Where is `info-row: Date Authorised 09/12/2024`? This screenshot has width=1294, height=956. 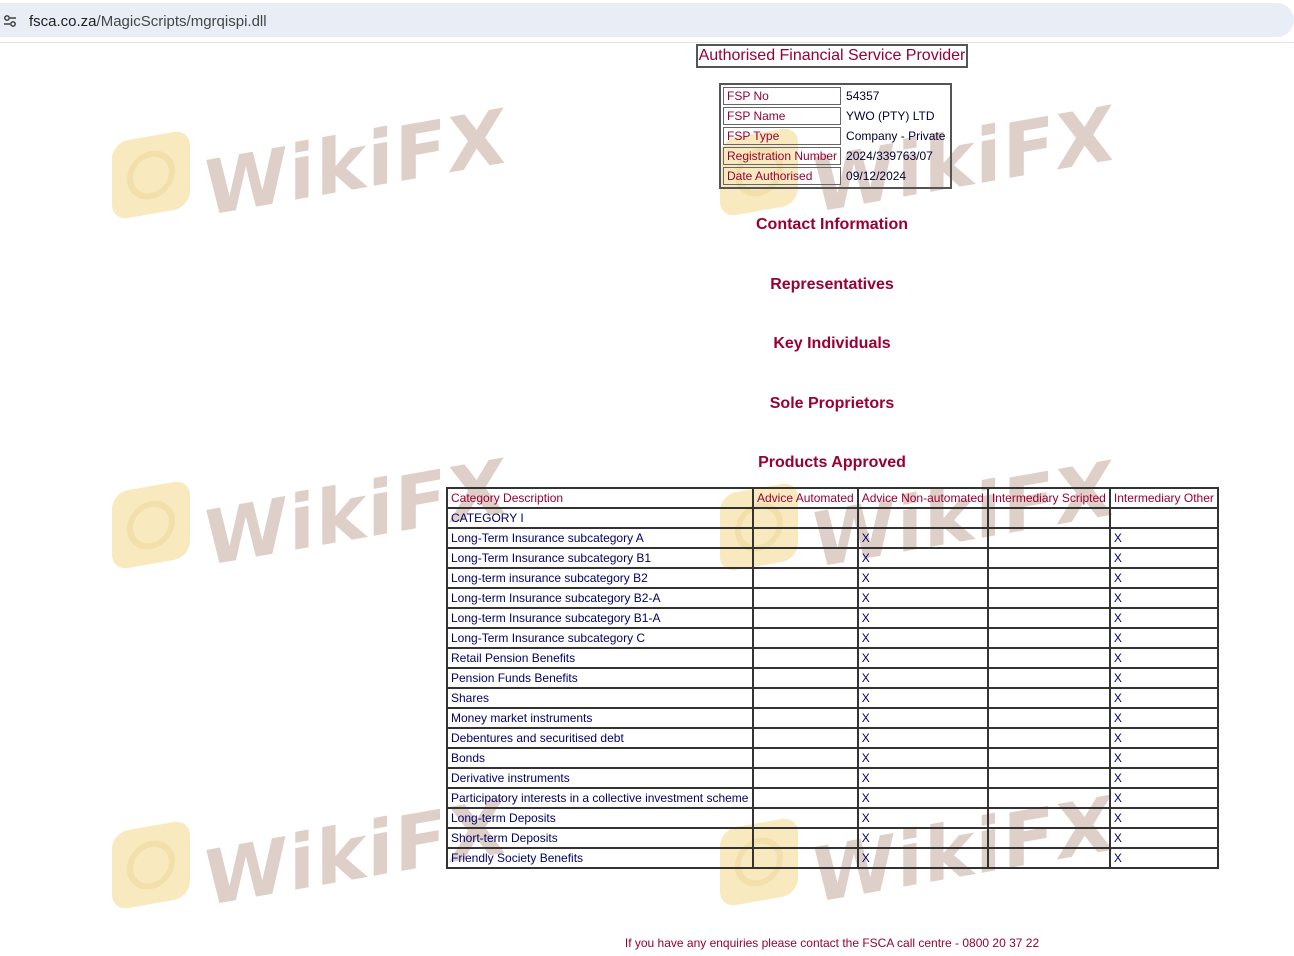
info-row: Date Authorised 09/12/2024 is located at coordinates (835, 176).